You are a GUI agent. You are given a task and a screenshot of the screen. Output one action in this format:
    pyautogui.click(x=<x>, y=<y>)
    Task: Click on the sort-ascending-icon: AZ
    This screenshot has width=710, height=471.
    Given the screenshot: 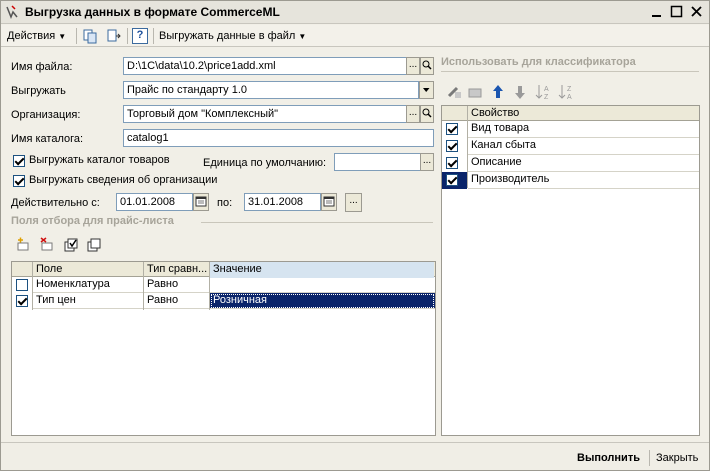 What is the action you would take?
    pyautogui.click(x=542, y=93)
    